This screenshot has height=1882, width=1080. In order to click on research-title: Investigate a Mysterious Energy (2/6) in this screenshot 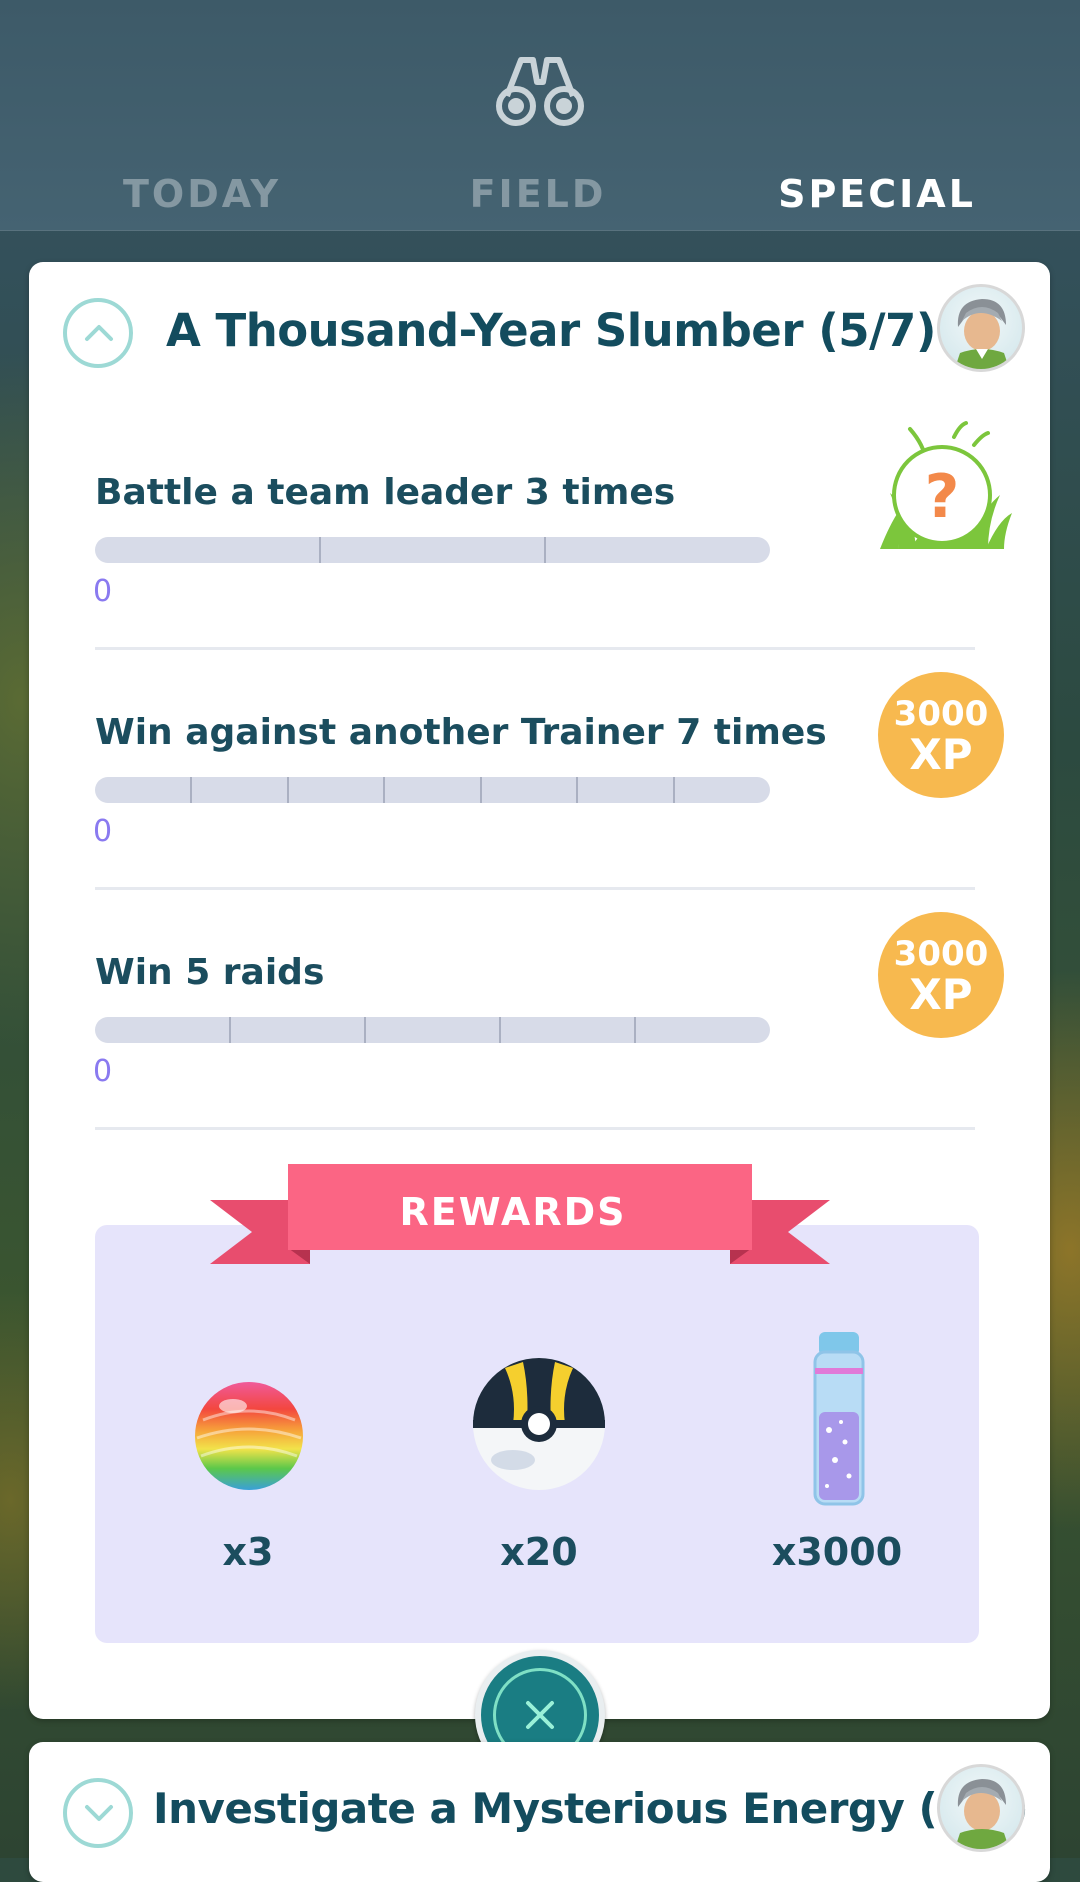, I will do `click(591, 1808)`.